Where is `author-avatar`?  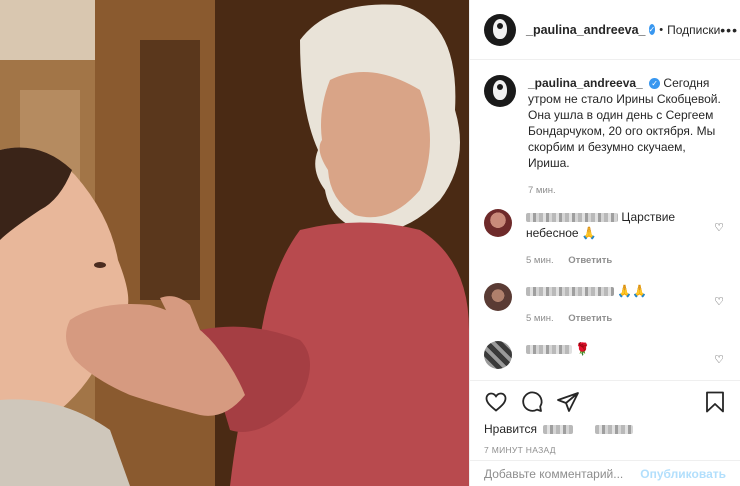 author-avatar is located at coordinates (500, 29).